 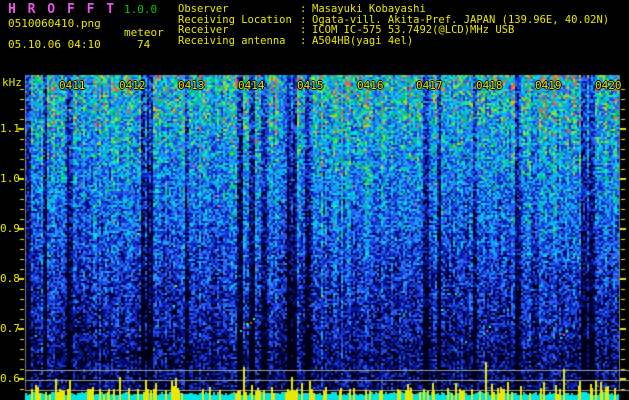 What do you see at coordinates (232, 40) in the screenshot?
I see `info-label: Receiving antenna` at bounding box center [232, 40].